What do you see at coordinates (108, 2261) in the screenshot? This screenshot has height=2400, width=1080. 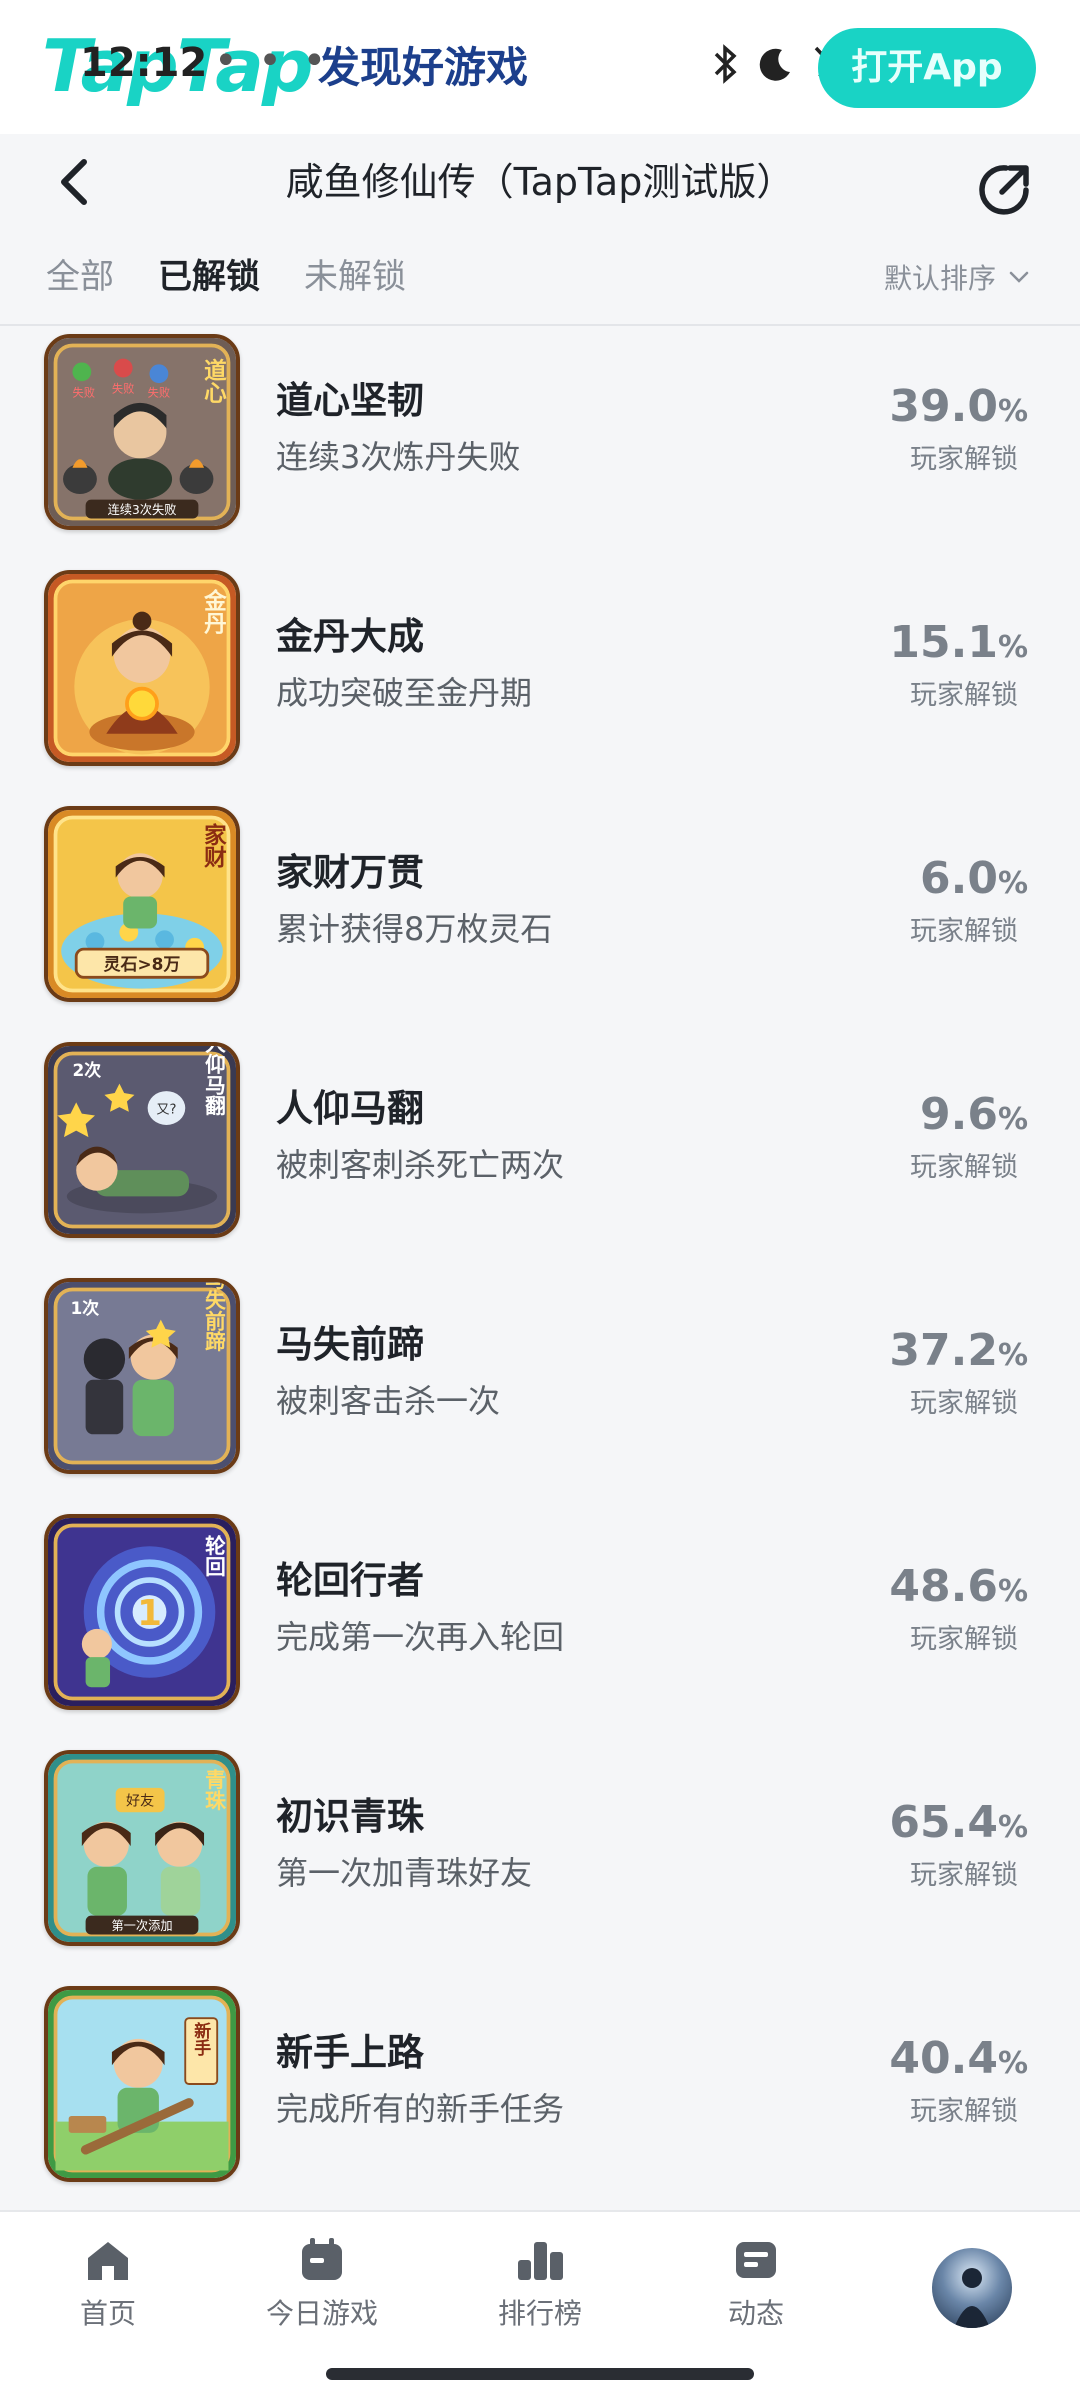 I see `home-icon` at bounding box center [108, 2261].